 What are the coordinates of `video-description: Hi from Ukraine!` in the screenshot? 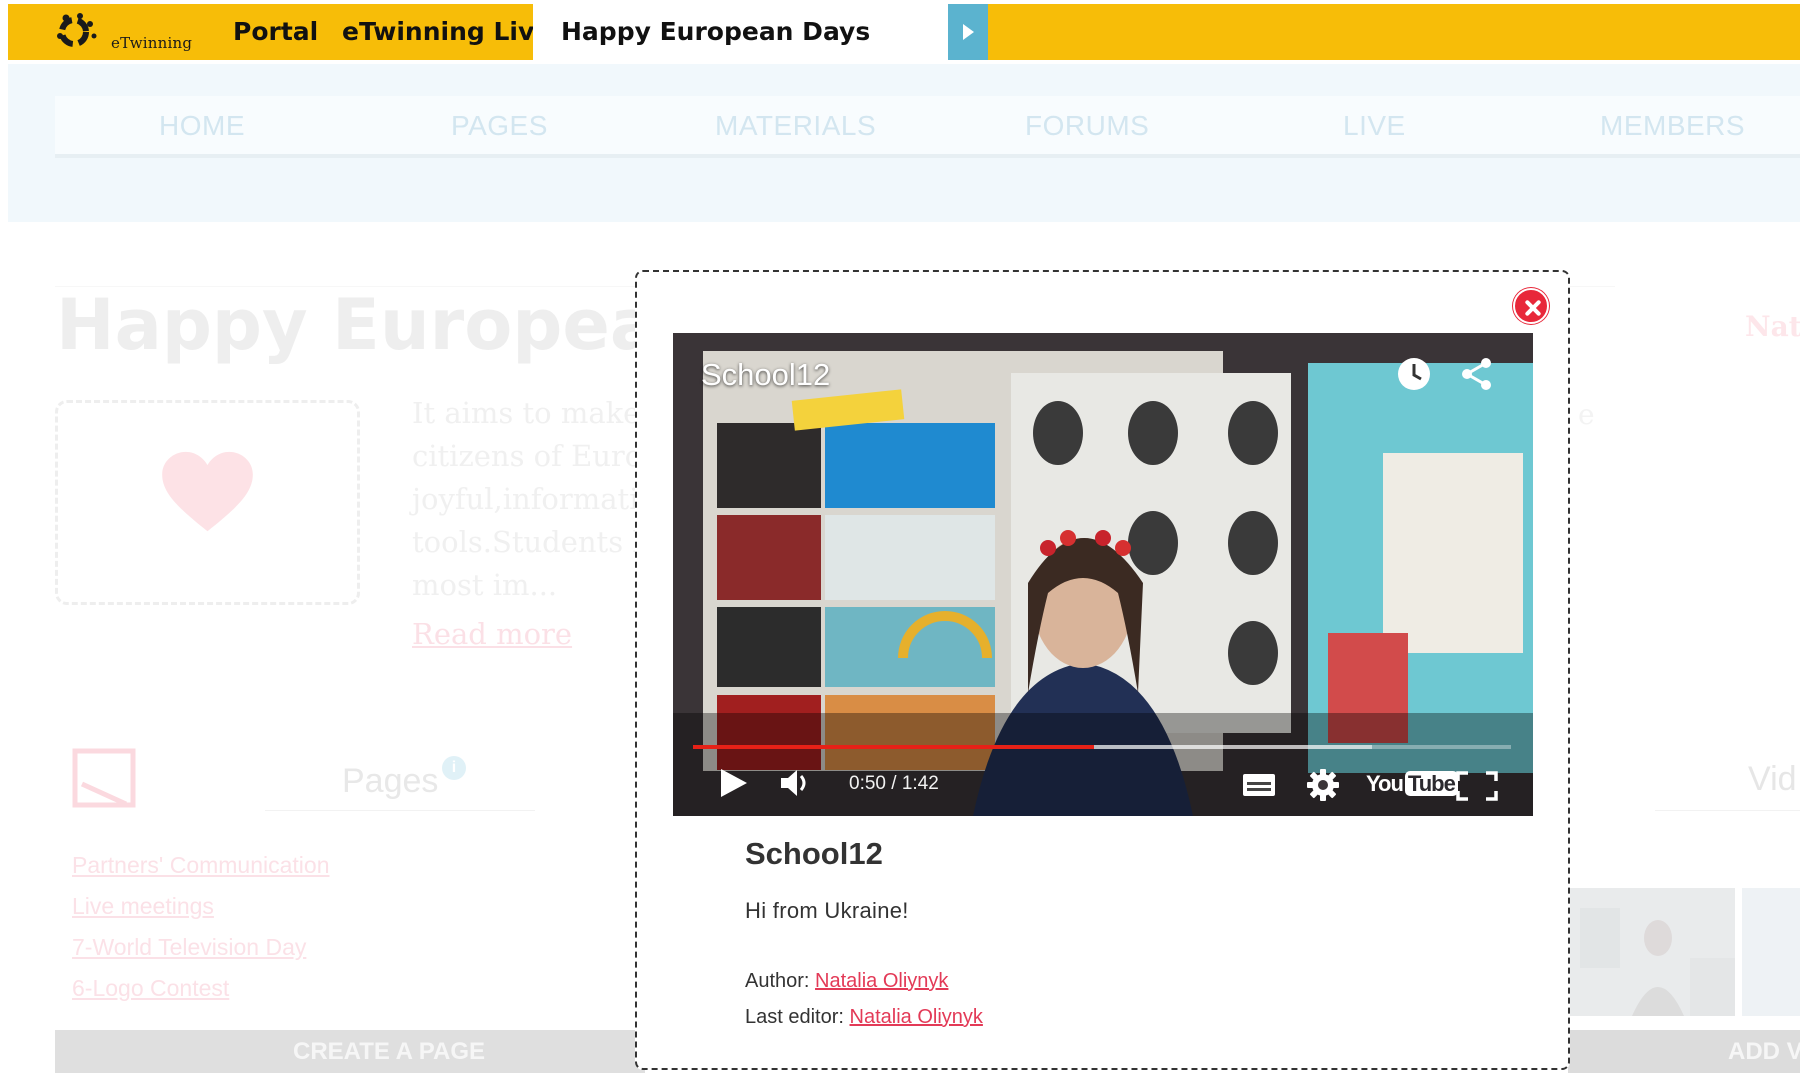 It's located at (827, 910).